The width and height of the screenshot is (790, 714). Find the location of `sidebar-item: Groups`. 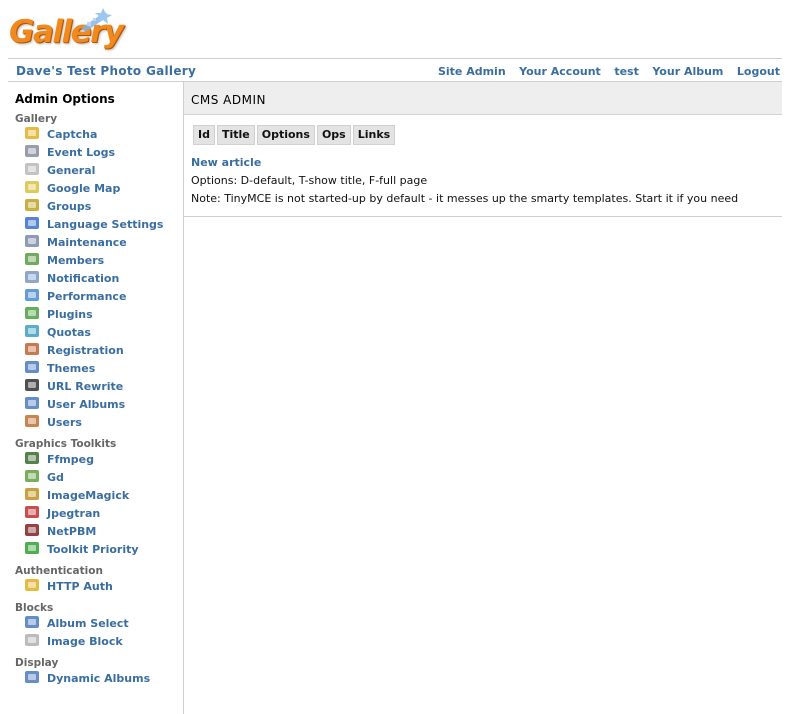

sidebar-item: Groups is located at coordinates (103, 206).